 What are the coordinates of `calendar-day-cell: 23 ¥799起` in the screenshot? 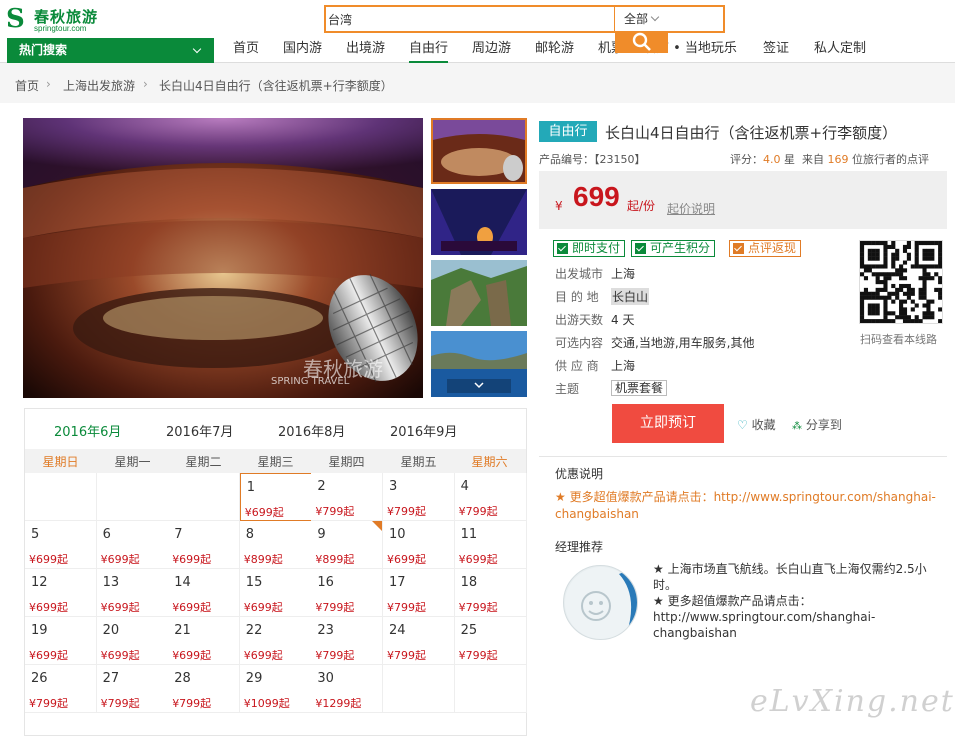 It's located at (347, 641).